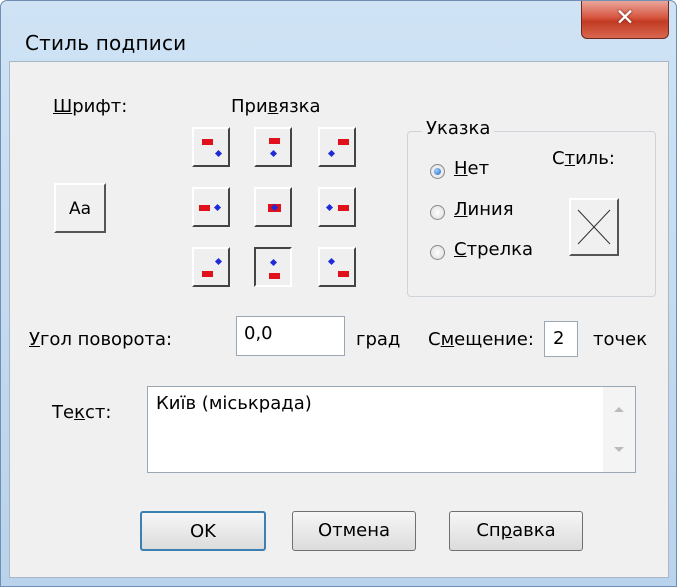 The height and width of the screenshot is (587, 677). I want to click on close-button: ✕, so click(625, 20).